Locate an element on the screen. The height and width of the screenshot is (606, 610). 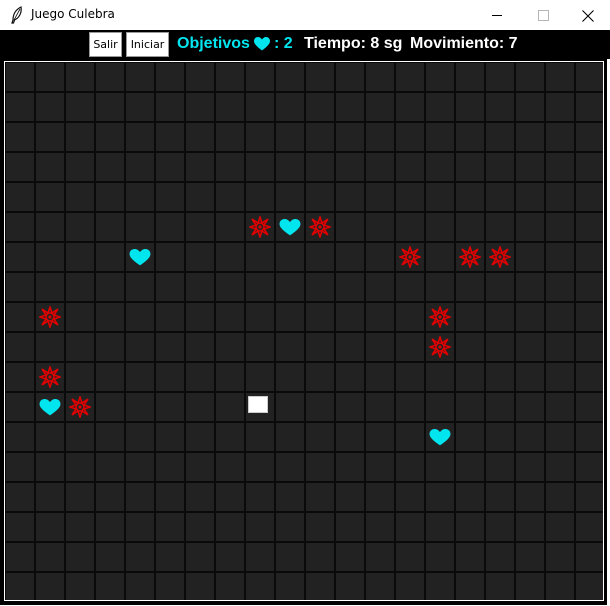
snake-head is located at coordinates (258, 404).